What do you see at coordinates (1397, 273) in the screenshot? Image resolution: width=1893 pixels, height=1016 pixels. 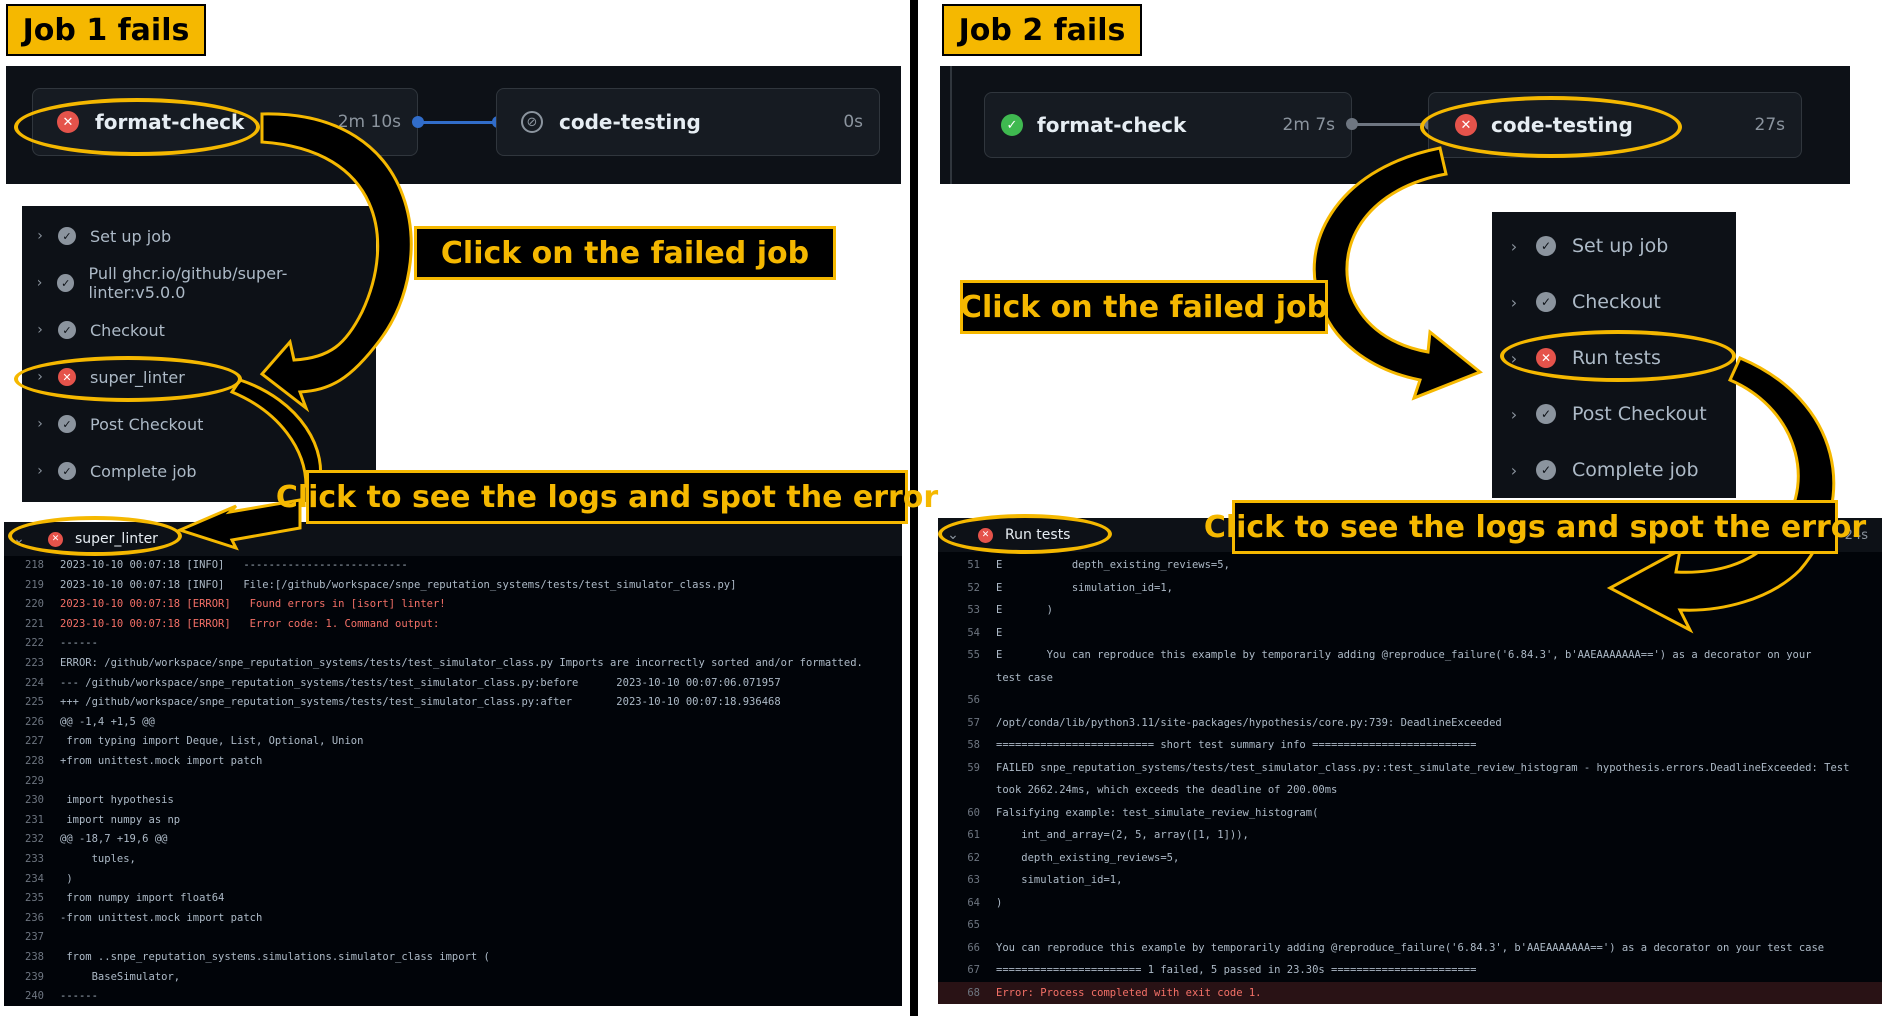 I see `arrow-right-job-to-step` at bounding box center [1397, 273].